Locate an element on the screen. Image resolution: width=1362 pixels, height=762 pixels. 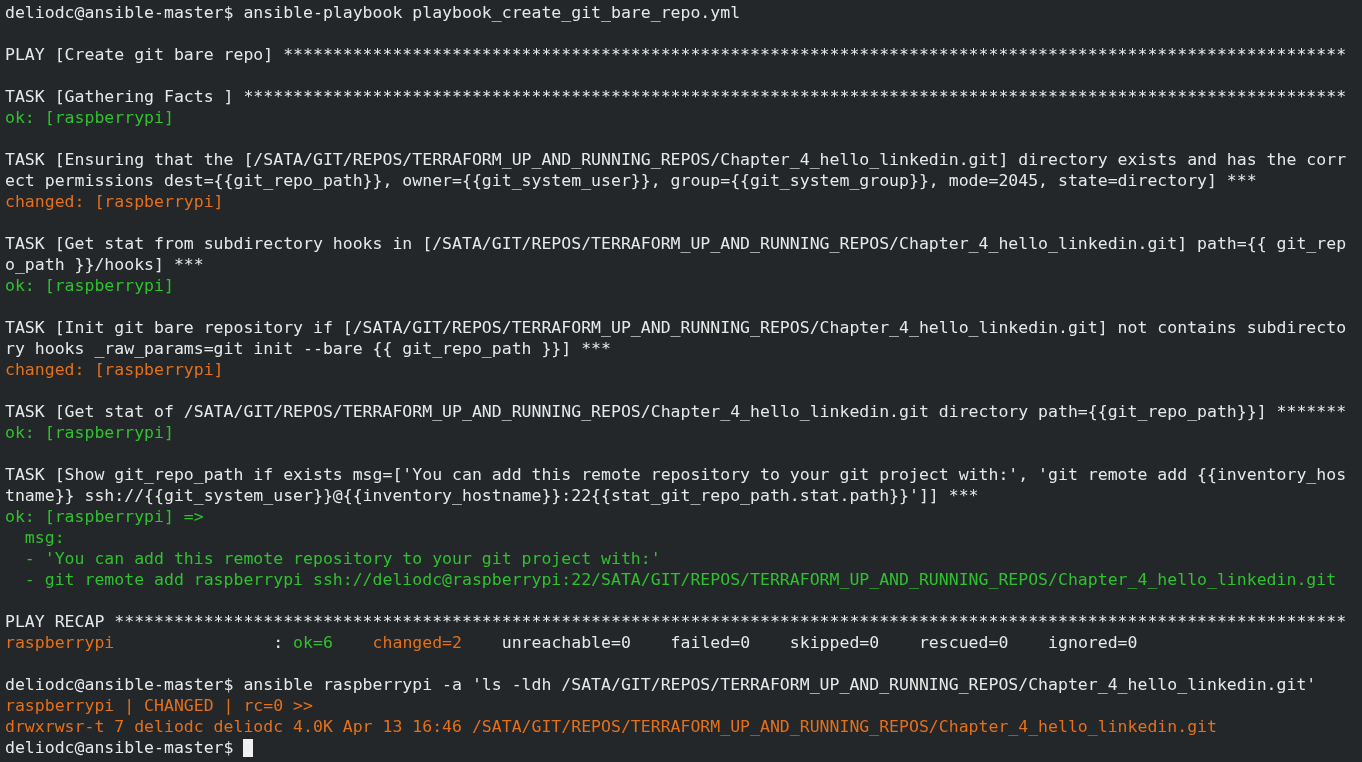
terminal-text: ect permissions dest={{git_repo_path}}, owner={{git_system_user}}, group={{git_system_group}}, mode=2045, state=directory] *** is located at coordinates (631, 180).